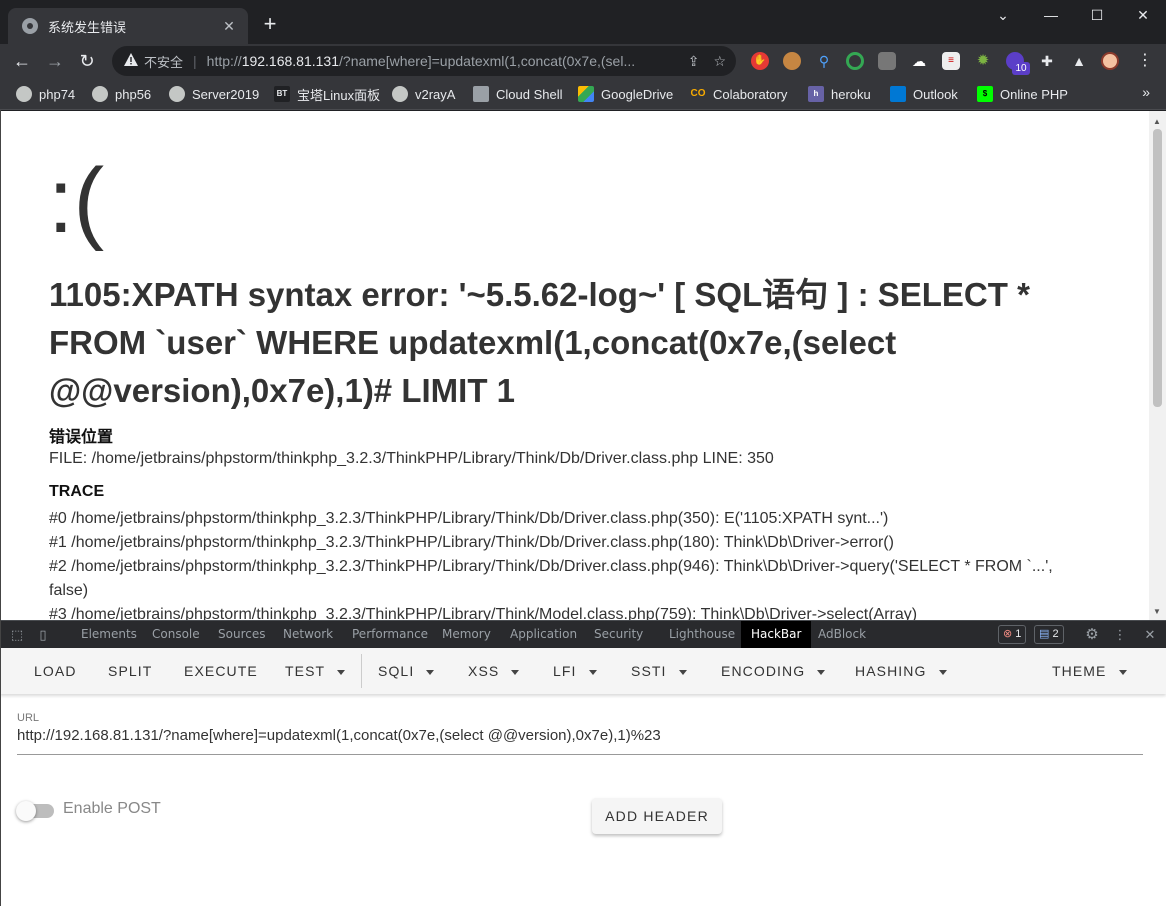 This screenshot has height=906, width=1166. What do you see at coordinates (719, 61) in the screenshot?
I see `bookmark-star-icon: ☆` at bounding box center [719, 61].